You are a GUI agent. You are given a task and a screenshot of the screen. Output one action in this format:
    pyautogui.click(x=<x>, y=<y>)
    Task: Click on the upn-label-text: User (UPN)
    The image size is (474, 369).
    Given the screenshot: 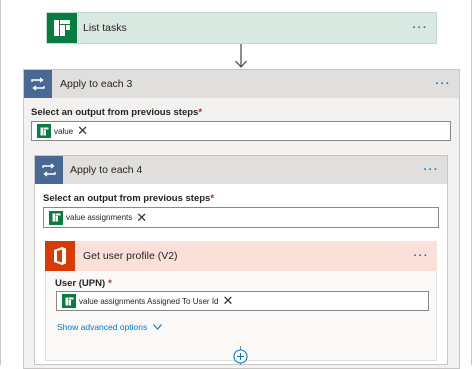 What is the action you would take?
    pyautogui.click(x=80, y=283)
    